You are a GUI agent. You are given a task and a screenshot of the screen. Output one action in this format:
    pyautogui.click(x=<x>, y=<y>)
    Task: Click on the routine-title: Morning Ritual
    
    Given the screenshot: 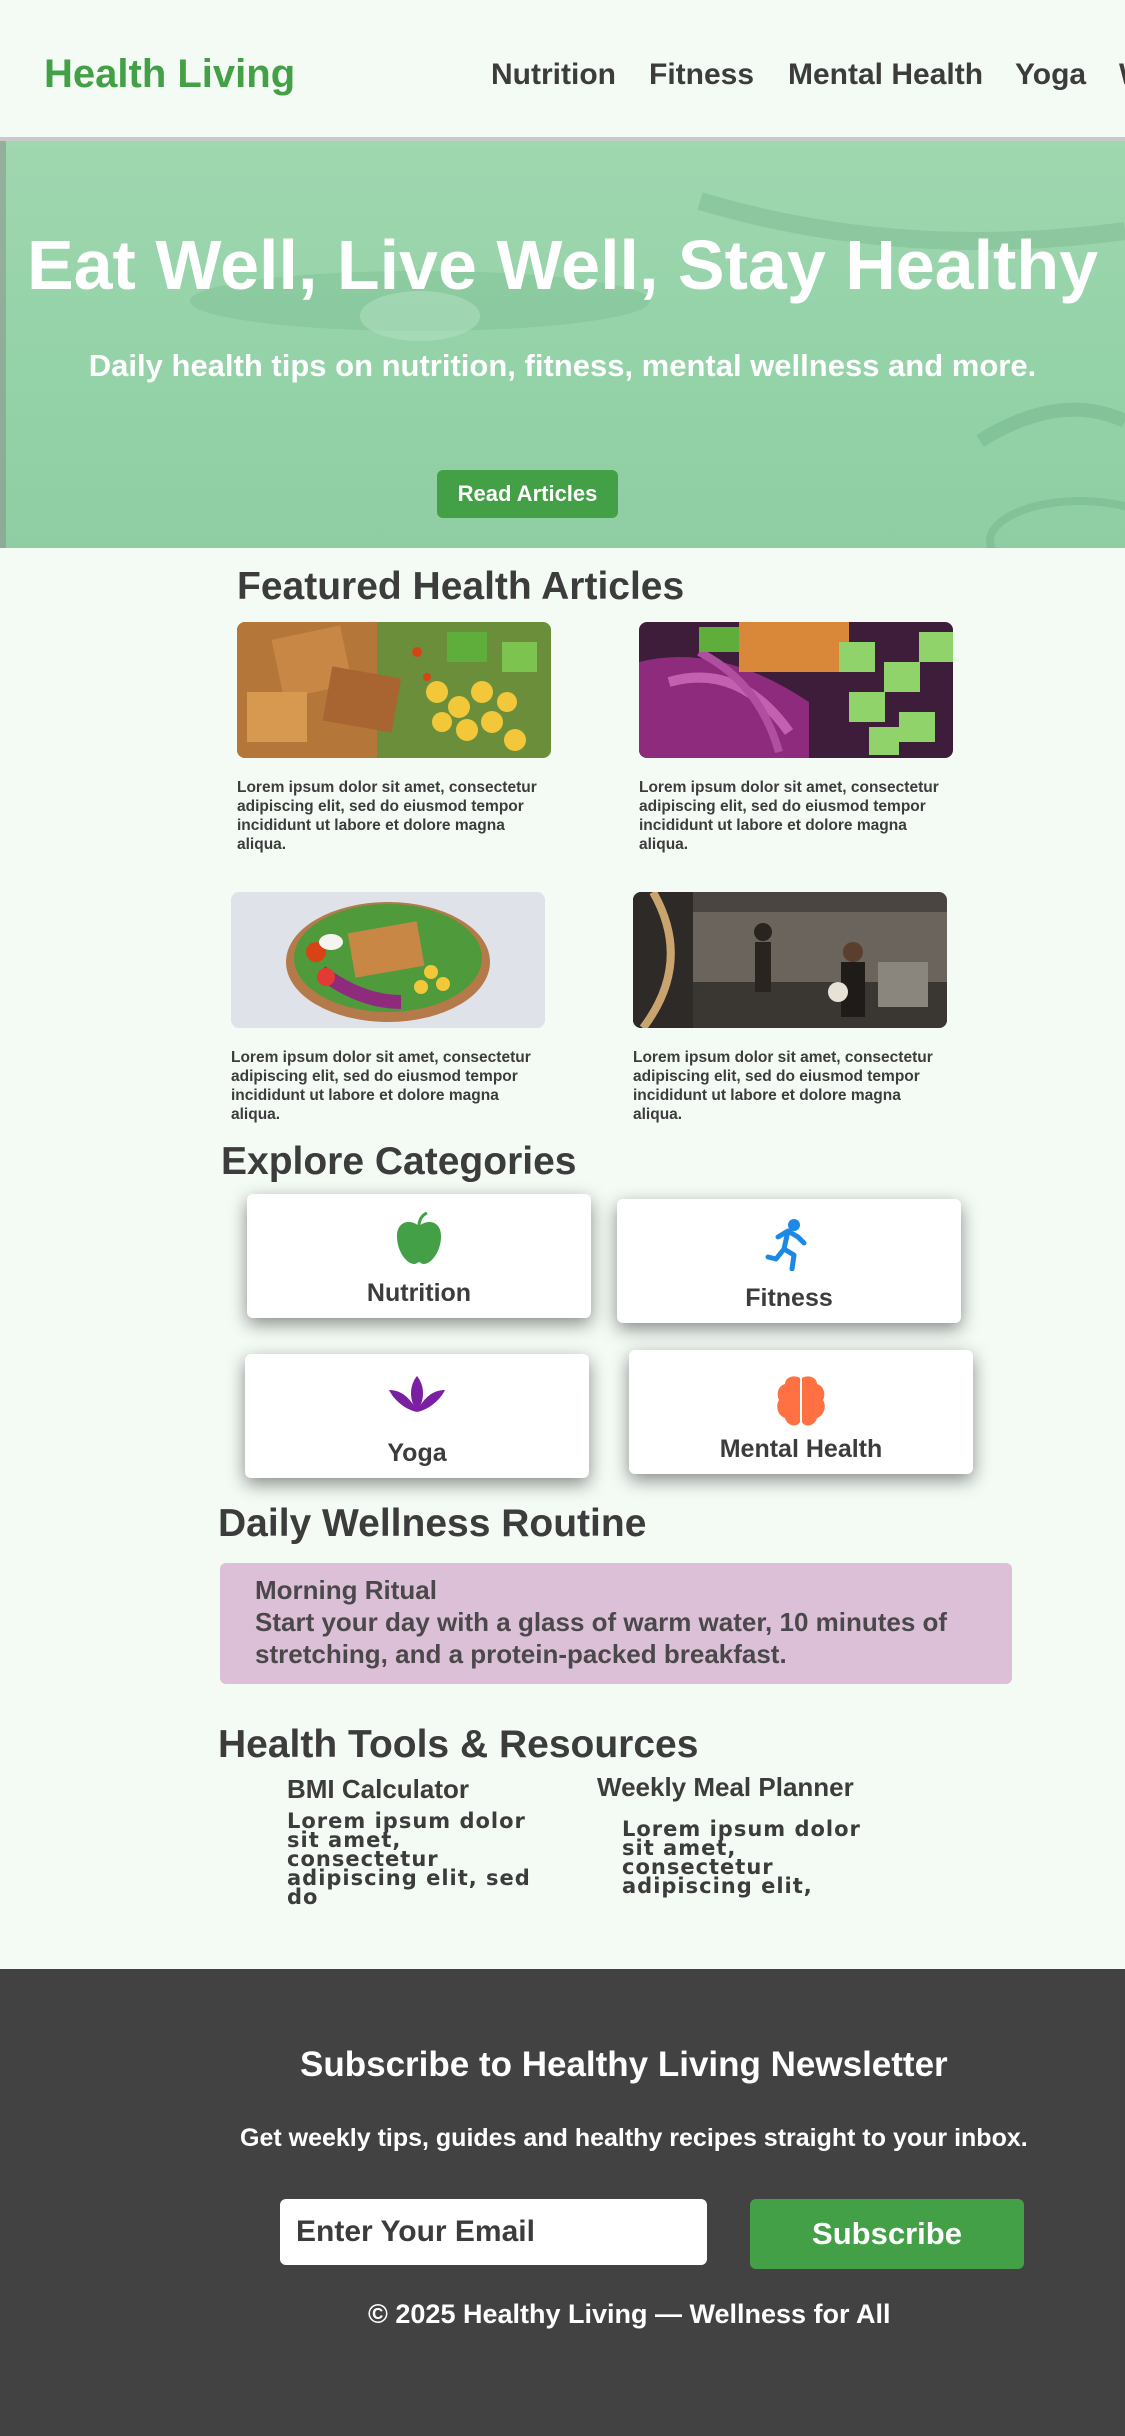 What is the action you would take?
    pyautogui.click(x=346, y=1590)
    